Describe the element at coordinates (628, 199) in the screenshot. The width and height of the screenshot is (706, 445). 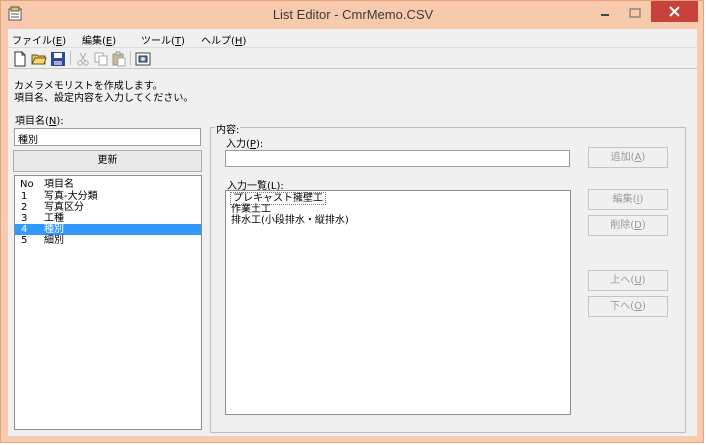
I see `edit-button: 編集(I)` at that location.